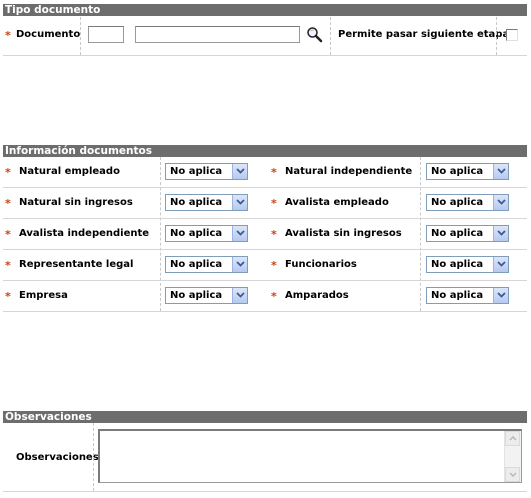  What do you see at coordinates (265, 417) in the screenshot?
I see `section-header-observaciones: Observaciones` at bounding box center [265, 417].